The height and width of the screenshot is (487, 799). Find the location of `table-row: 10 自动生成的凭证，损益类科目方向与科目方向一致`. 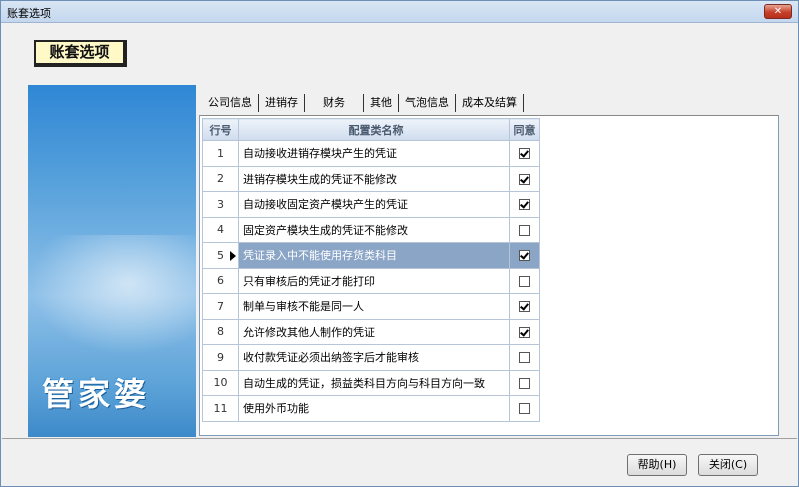

table-row: 10 自动生成的凭证，损益类科目方向与科目方向一致 is located at coordinates (371, 382).